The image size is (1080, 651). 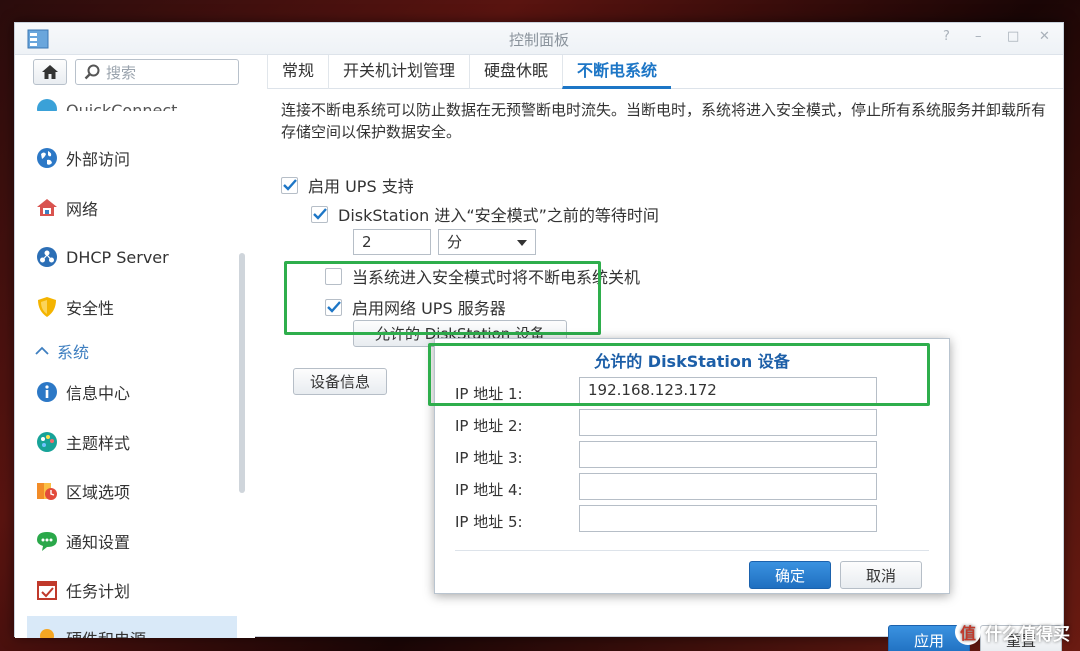 I want to click on wait-time-checkbox, so click(x=319, y=214).